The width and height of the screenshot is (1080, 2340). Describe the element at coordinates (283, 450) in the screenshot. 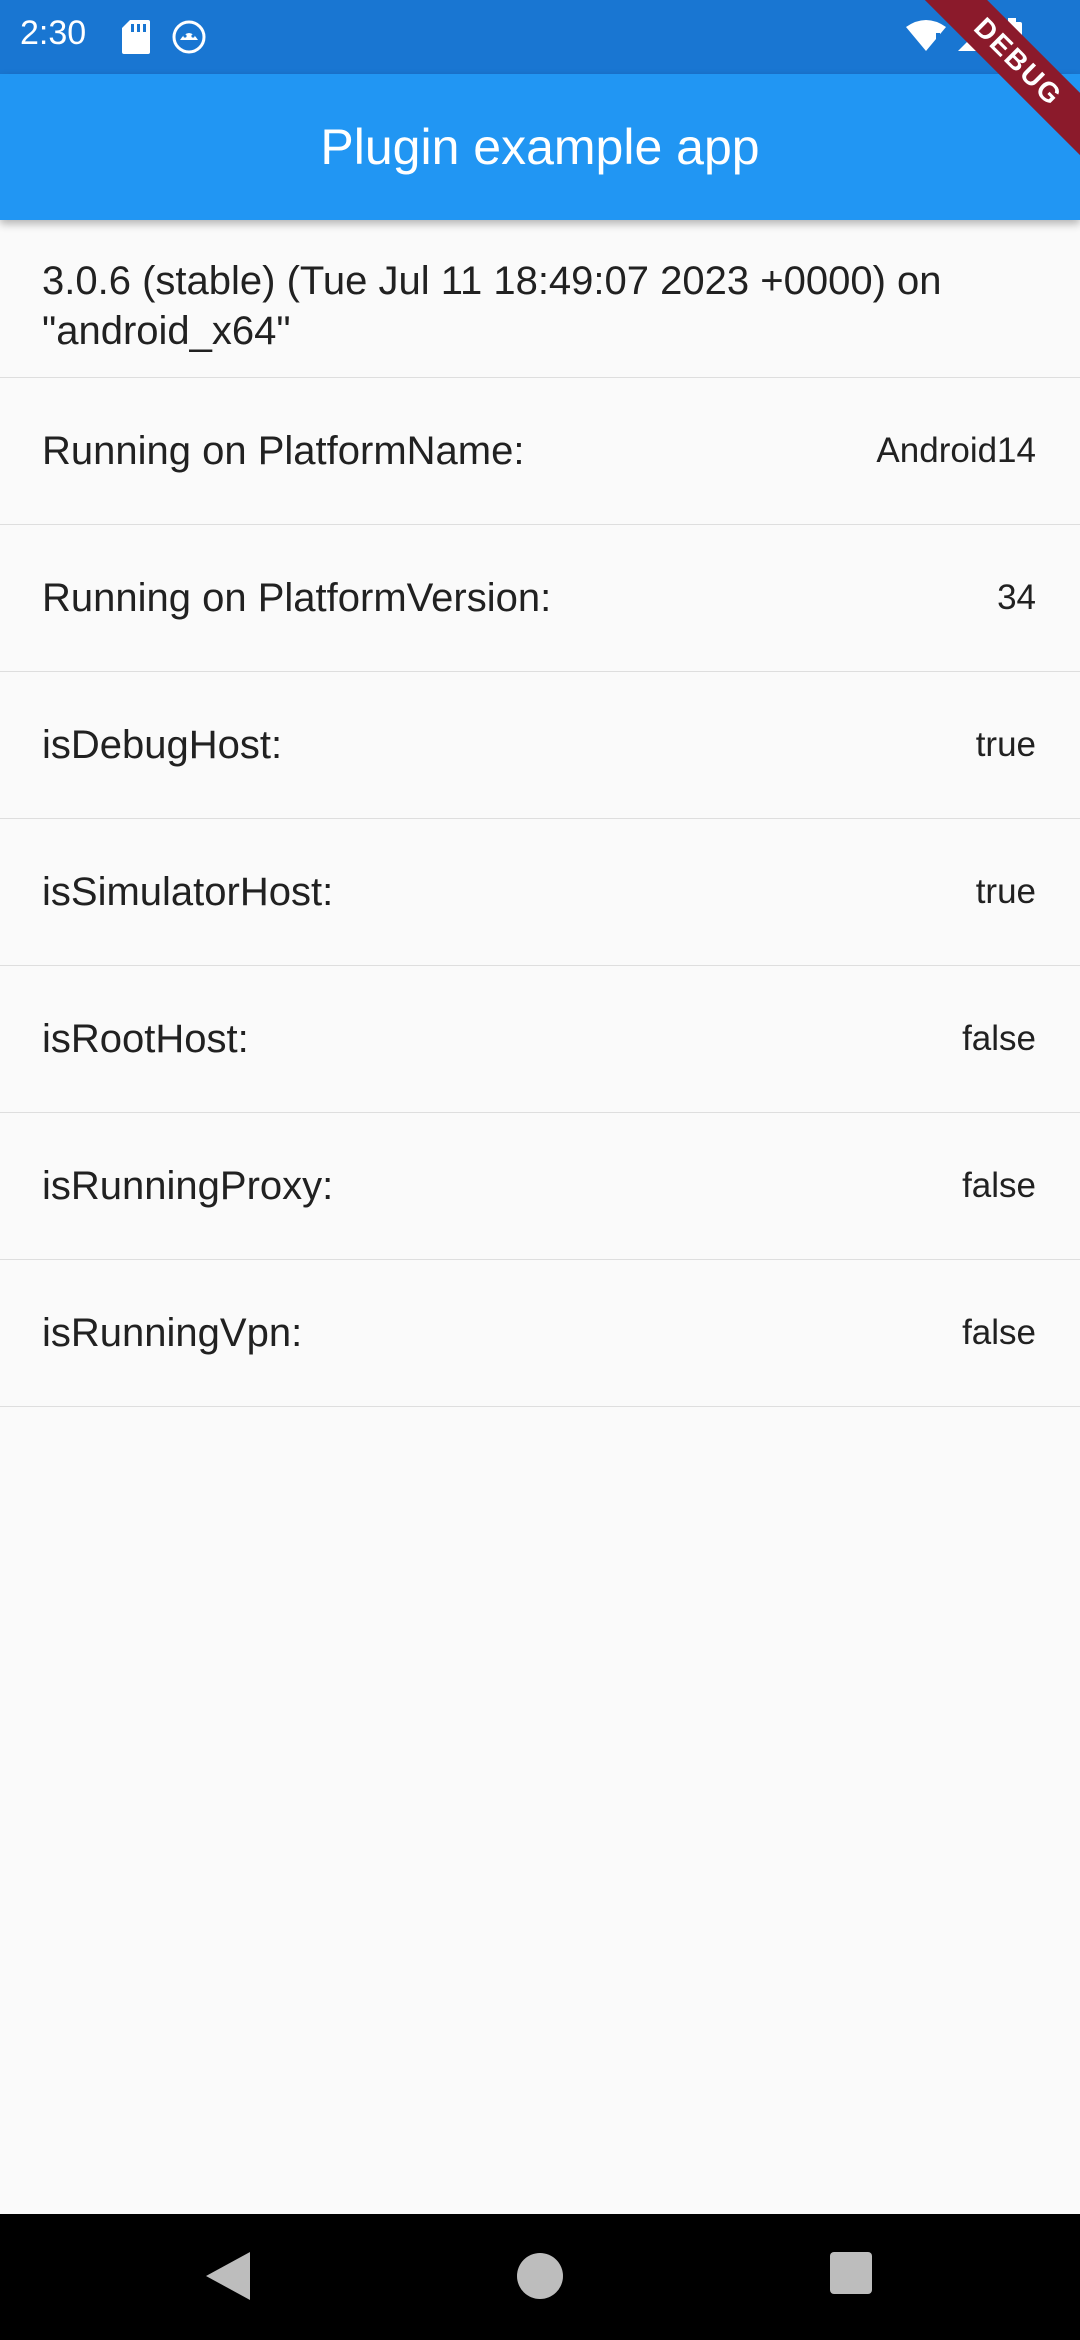

I see `row-label: Running on PlatformName:` at that location.